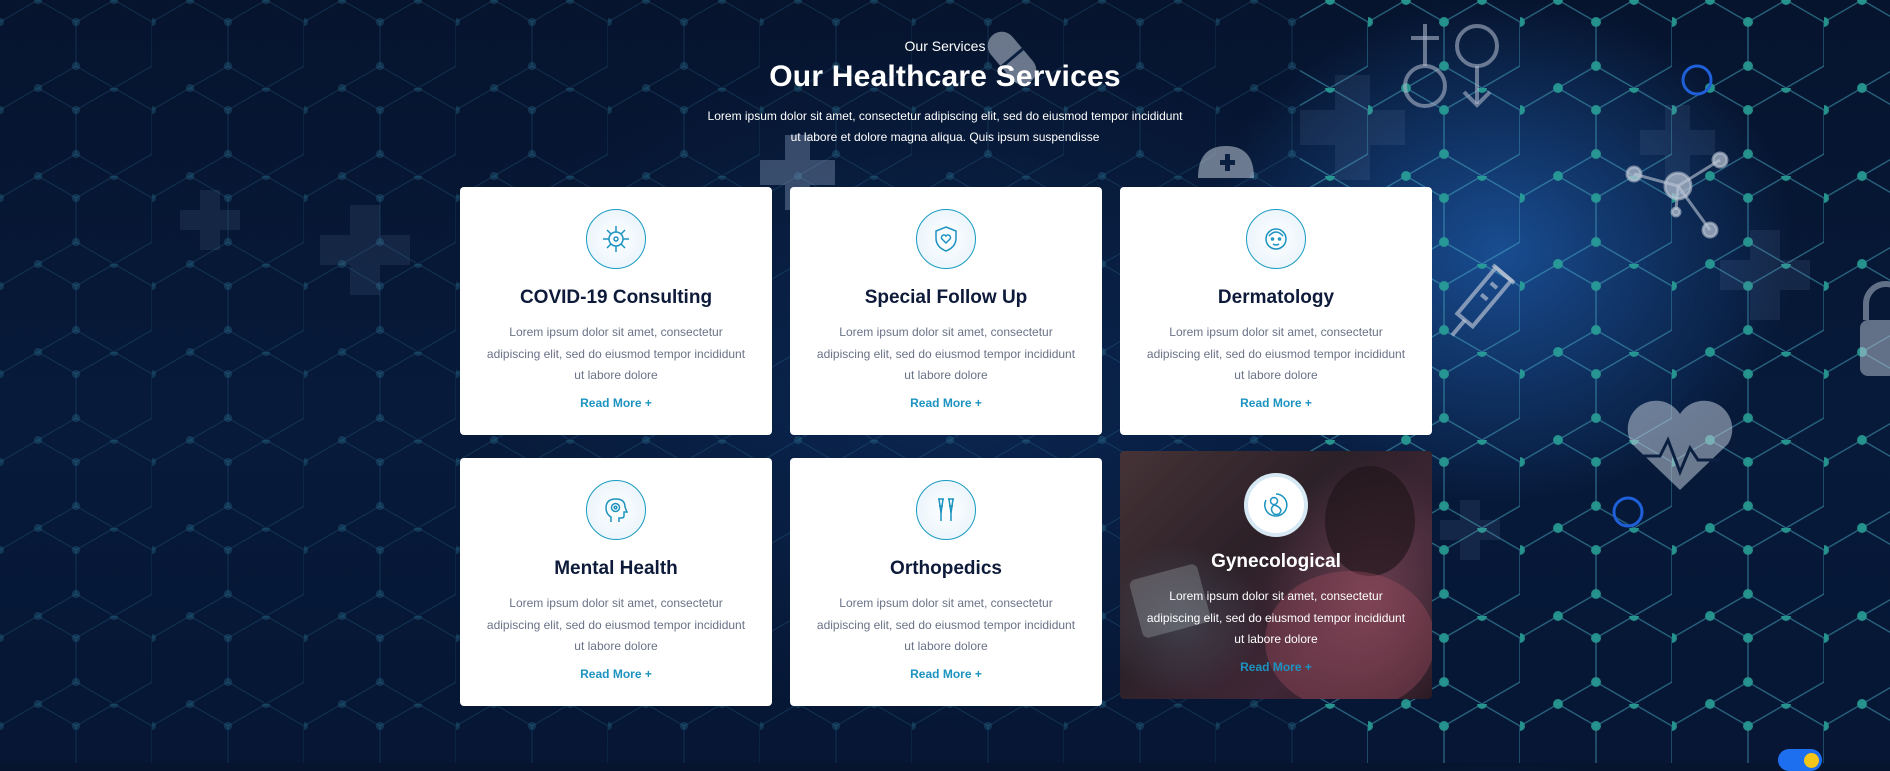 The image size is (1890, 771). Describe the element at coordinates (1811, 760) in the screenshot. I see `sun-icon` at that location.